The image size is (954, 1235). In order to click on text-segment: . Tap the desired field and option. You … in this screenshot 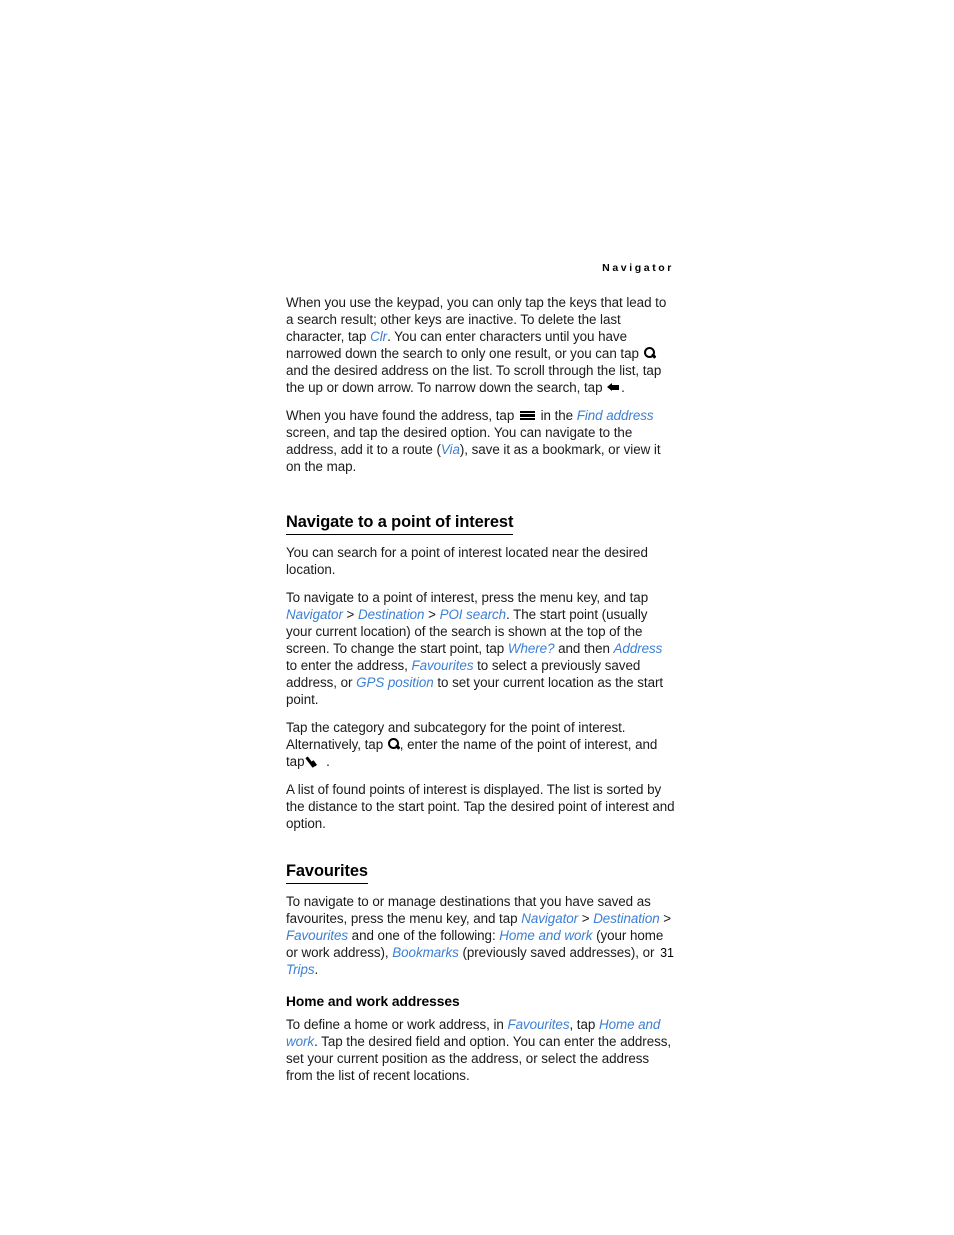, I will do `click(479, 1058)`.